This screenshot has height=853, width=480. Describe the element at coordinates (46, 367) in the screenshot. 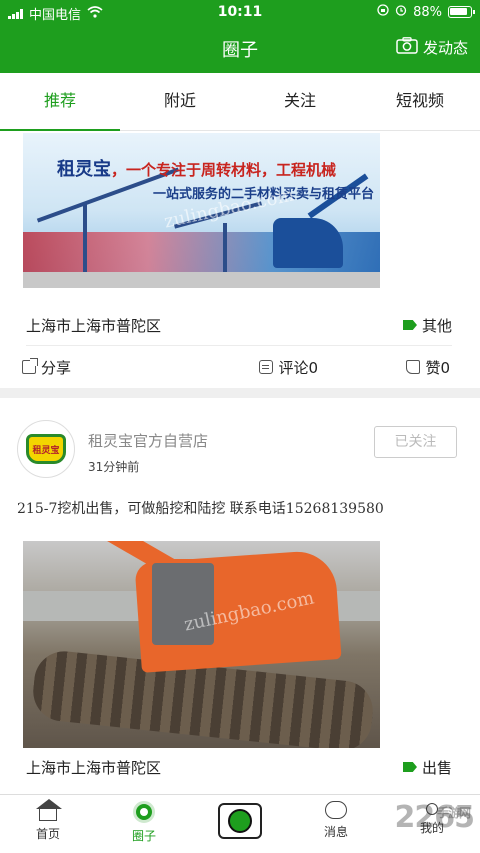

I see `share-button: 分享` at that location.